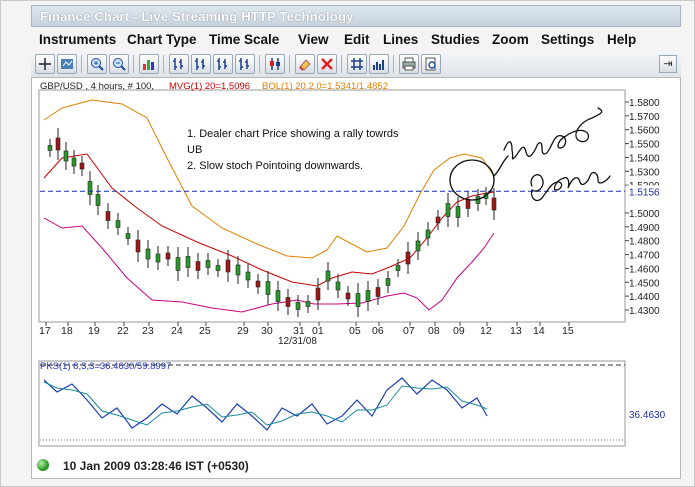 This screenshot has height=487, width=695. What do you see at coordinates (647, 415) in the screenshot?
I see `stoch-value-label: 36.4630` at bounding box center [647, 415].